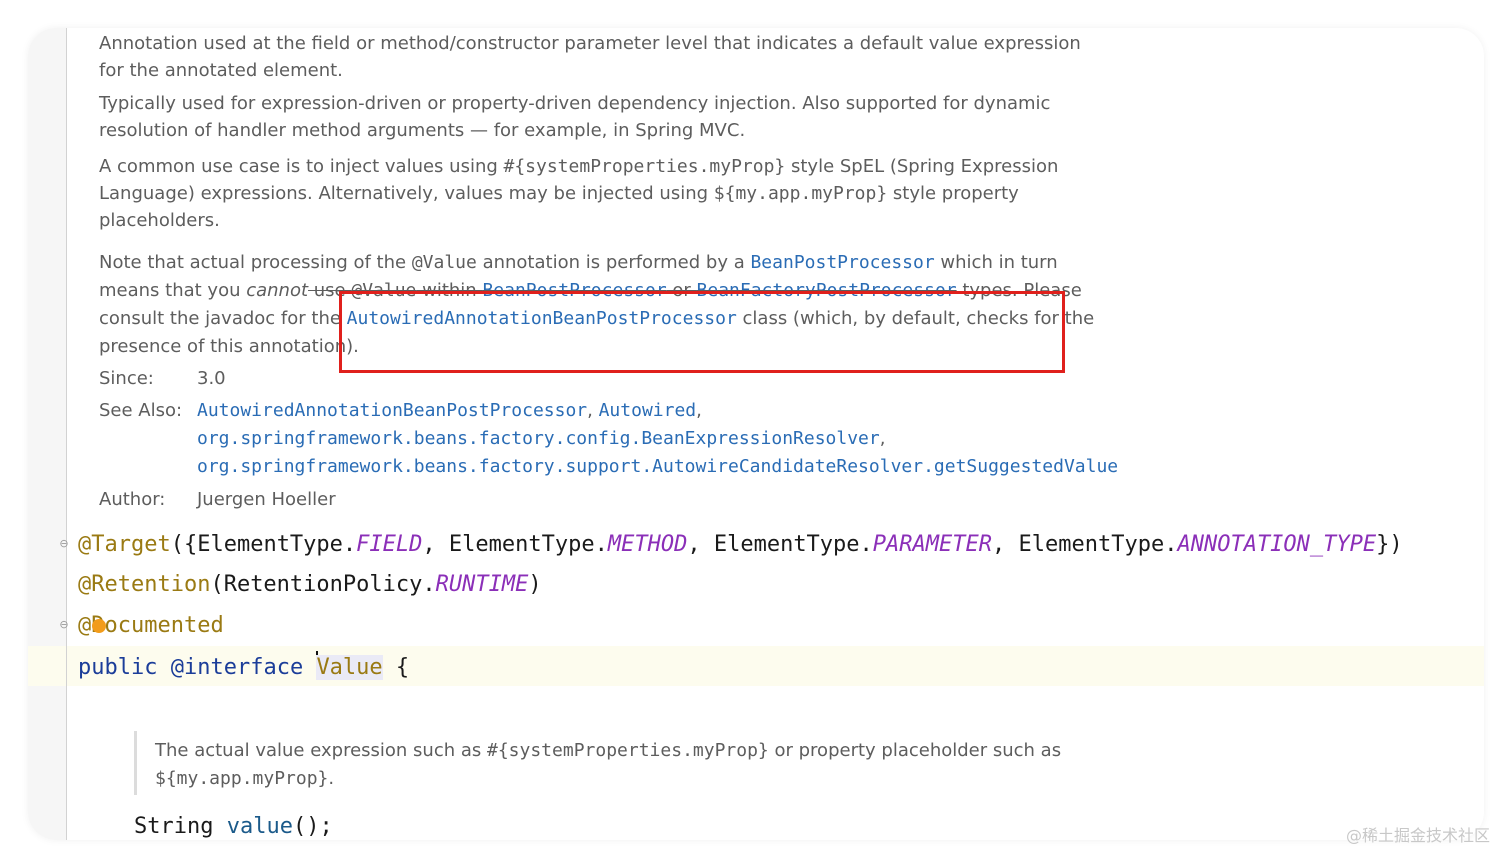  I want to click on enum-field: RUNTIME, so click(482, 584).